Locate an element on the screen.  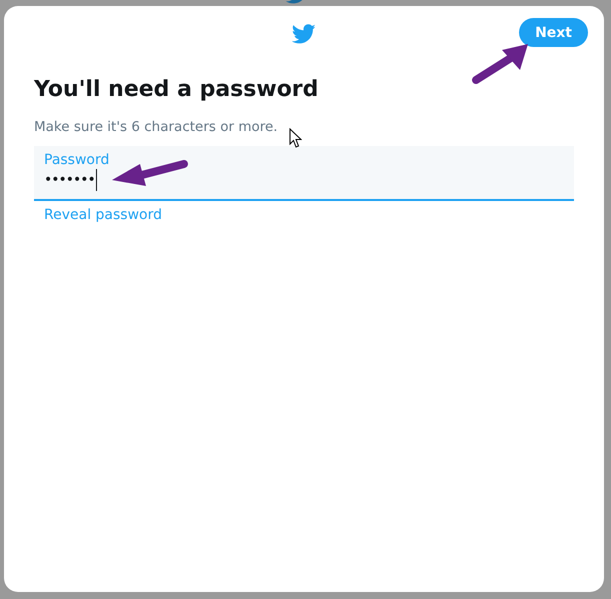
dialog-title: You'll need a password is located at coordinates (177, 90).